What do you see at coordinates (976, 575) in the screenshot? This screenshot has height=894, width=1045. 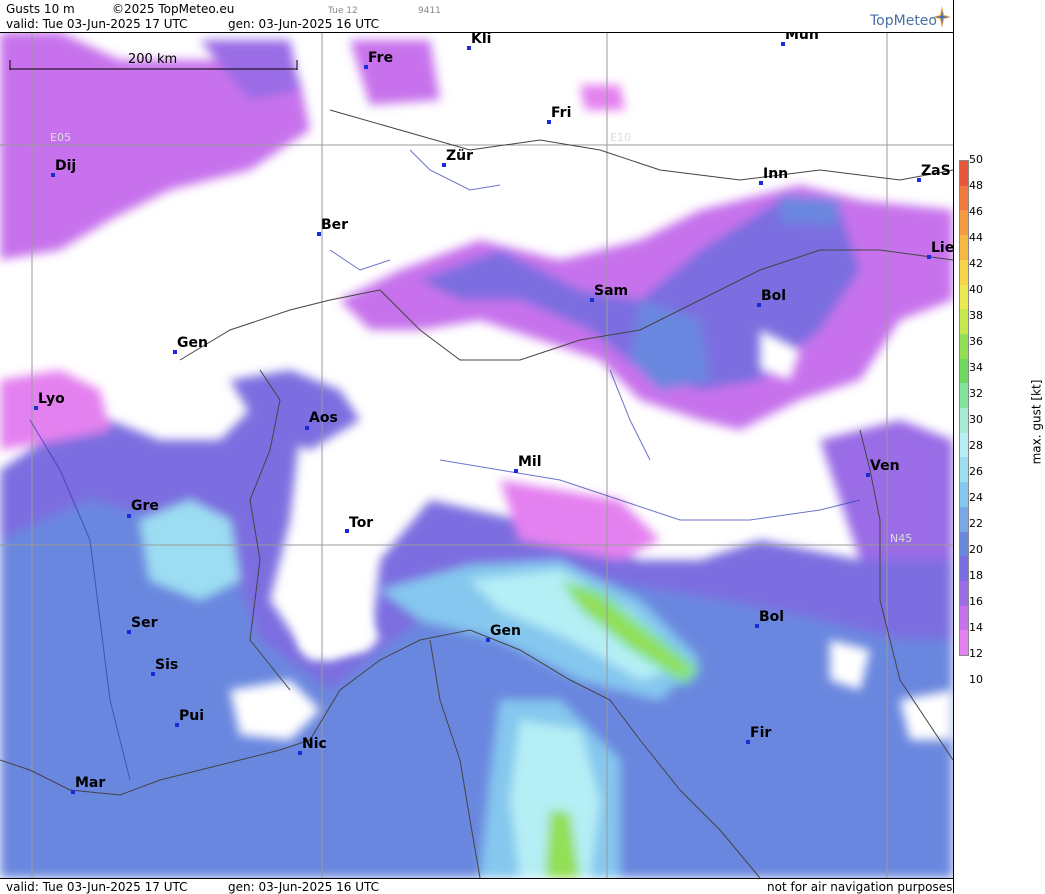 I see `legend-tick-label: 18` at bounding box center [976, 575].